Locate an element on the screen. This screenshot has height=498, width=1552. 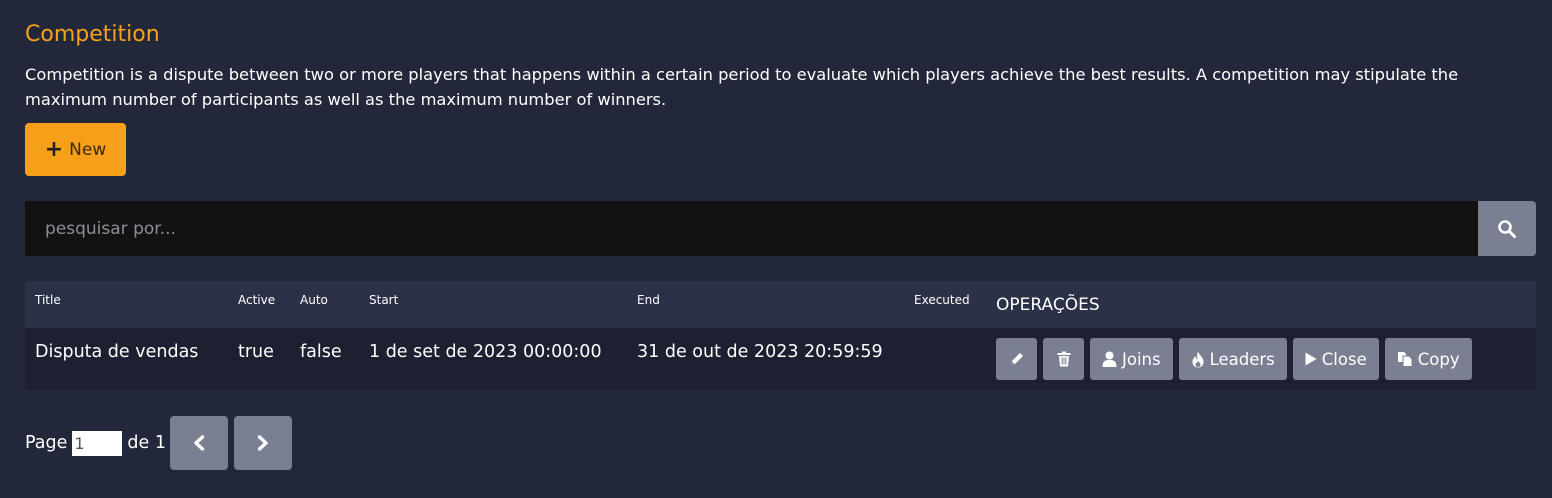
close-label: Close is located at coordinates (1344, 359).